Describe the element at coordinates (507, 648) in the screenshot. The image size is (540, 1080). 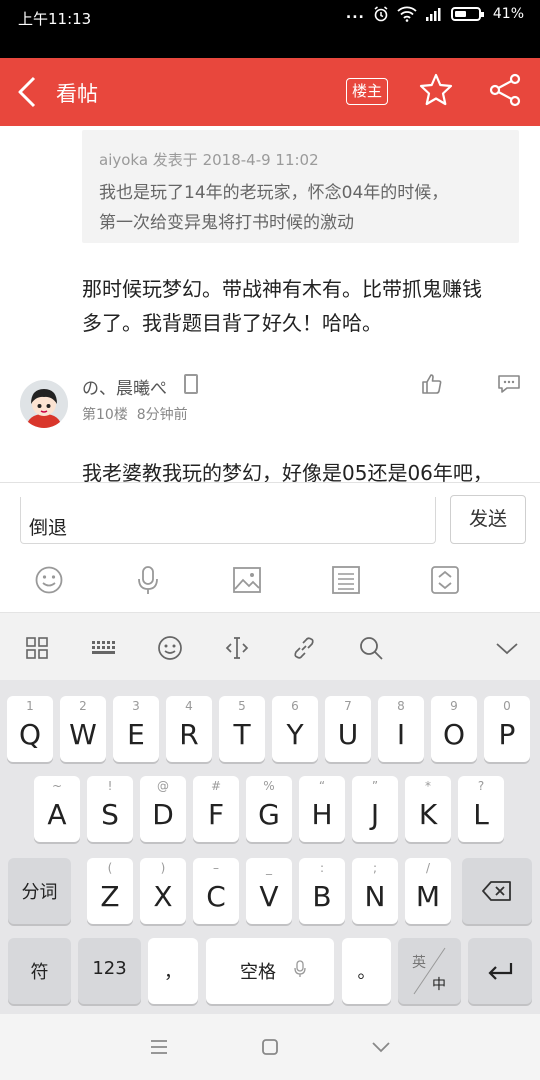
I see `chevron-down-icon` at that location.